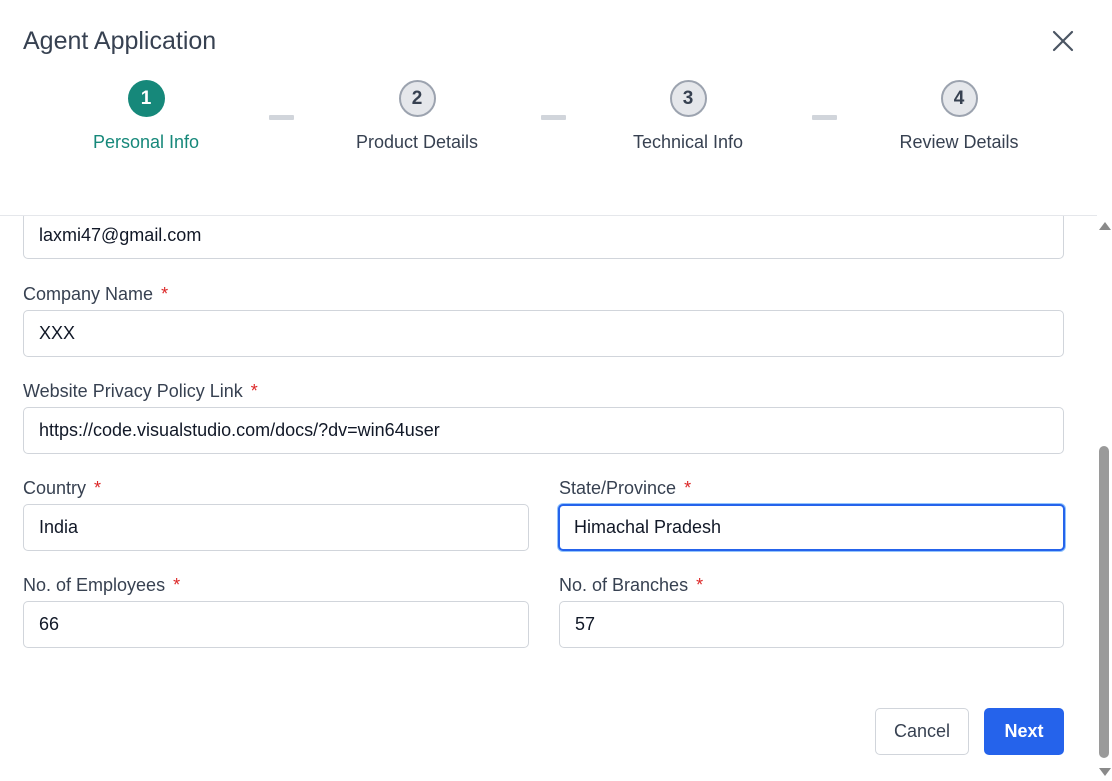  I want to click on scrollbar-thumb, so click(1104, 602).